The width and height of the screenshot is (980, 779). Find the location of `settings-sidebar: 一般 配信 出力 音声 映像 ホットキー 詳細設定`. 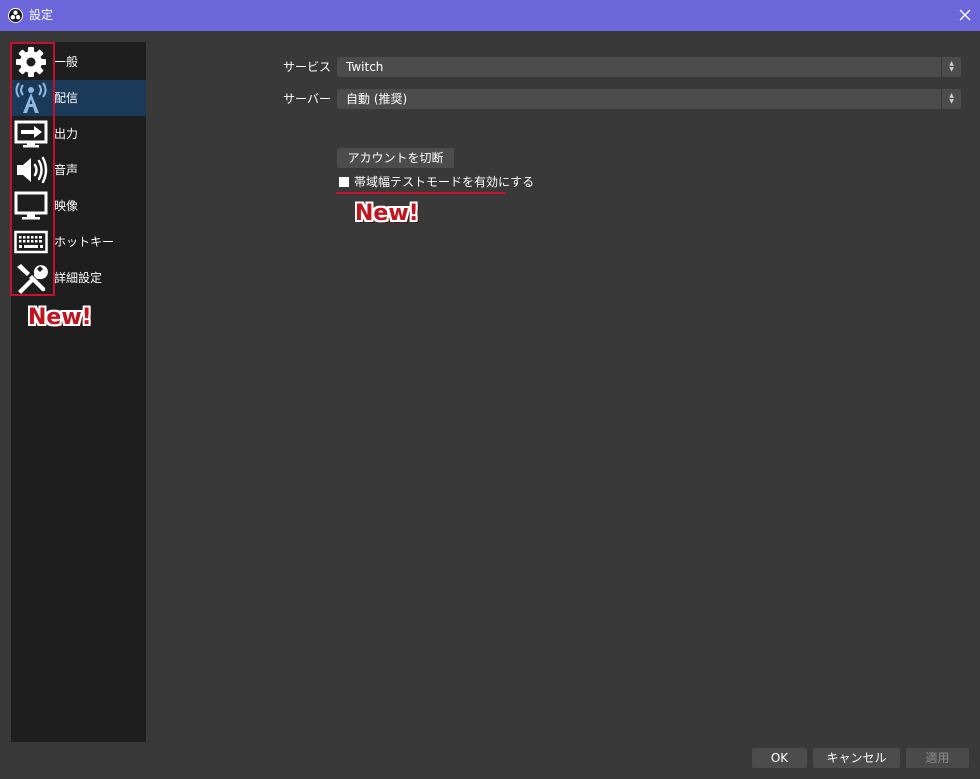

settings-sidebar: 一般 配信 出力 音声 映像 ホットキー 詳細設定 is located at coordinates (78, 392).